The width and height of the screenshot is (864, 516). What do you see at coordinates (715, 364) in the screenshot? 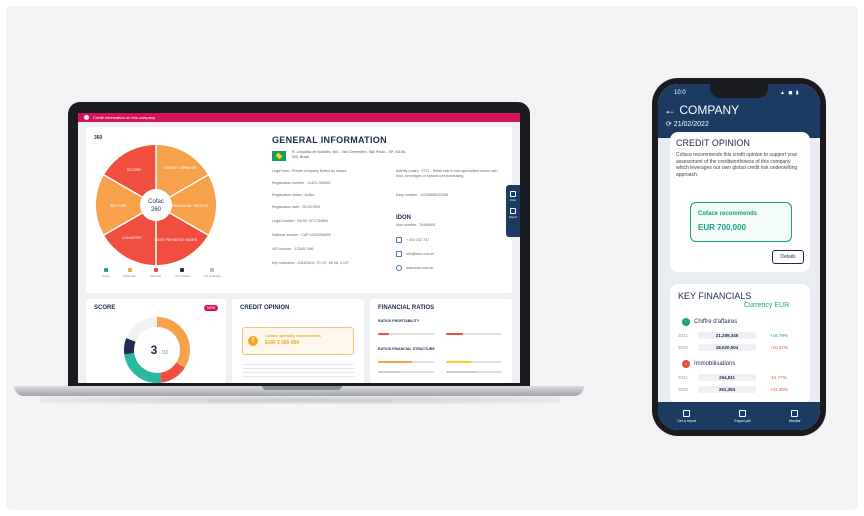
I see `section-label: Immobilisations` at bounding box center [715, 364].